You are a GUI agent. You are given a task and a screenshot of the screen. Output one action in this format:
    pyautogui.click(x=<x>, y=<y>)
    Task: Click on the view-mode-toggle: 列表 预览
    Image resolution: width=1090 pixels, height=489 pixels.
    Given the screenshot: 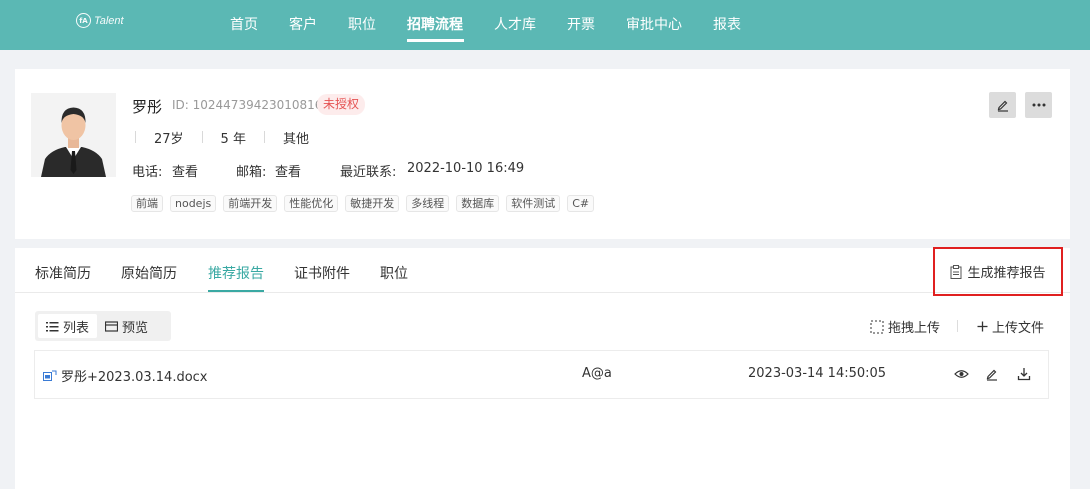 What is the action you would take?
    pyautogui.click(x=103, y=326)
    